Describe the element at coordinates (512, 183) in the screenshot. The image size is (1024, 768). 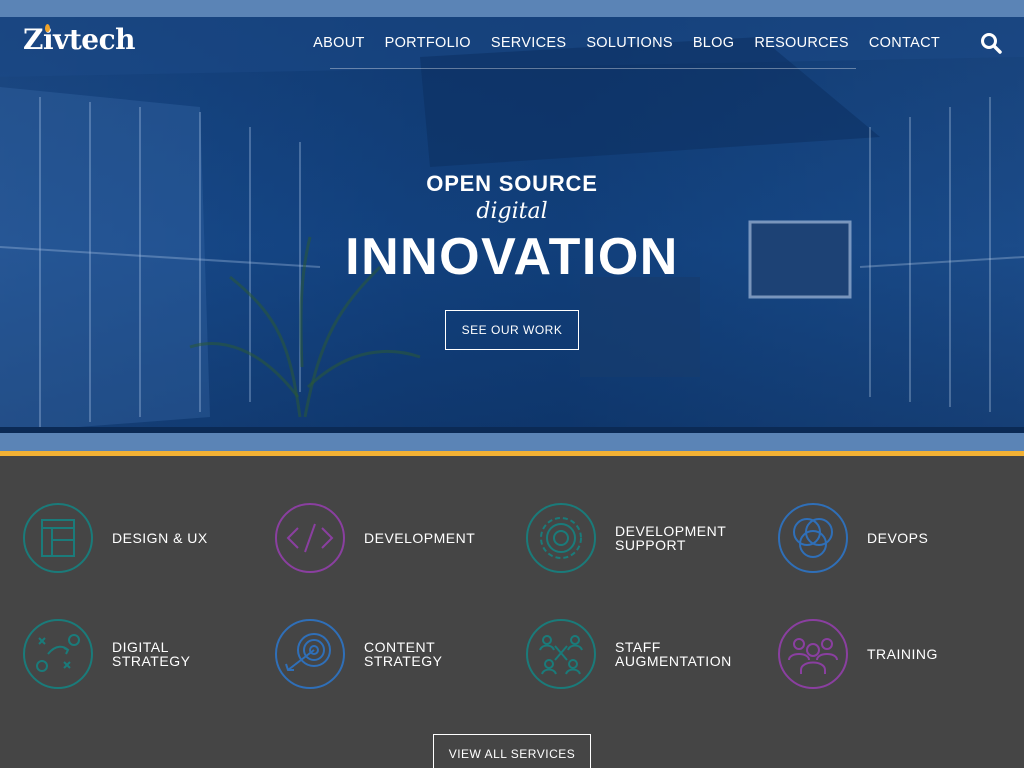
I see `hero-eyebrow: OPEN SOURCE` at that location.